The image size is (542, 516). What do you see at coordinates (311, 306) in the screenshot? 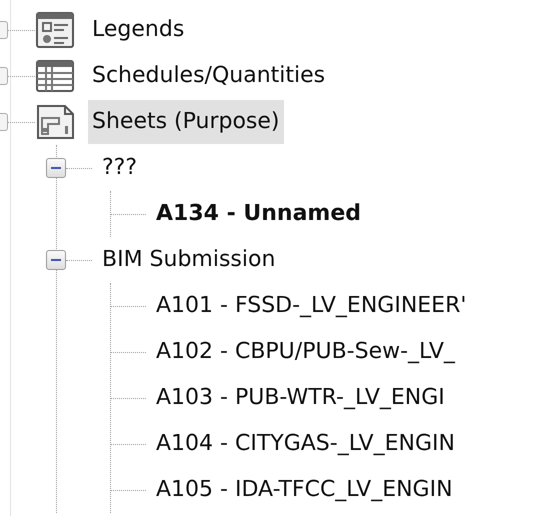
I see `tree-item: A101 - FSSD-_LV_ENGINEER'` at bounding box center [311, 306].